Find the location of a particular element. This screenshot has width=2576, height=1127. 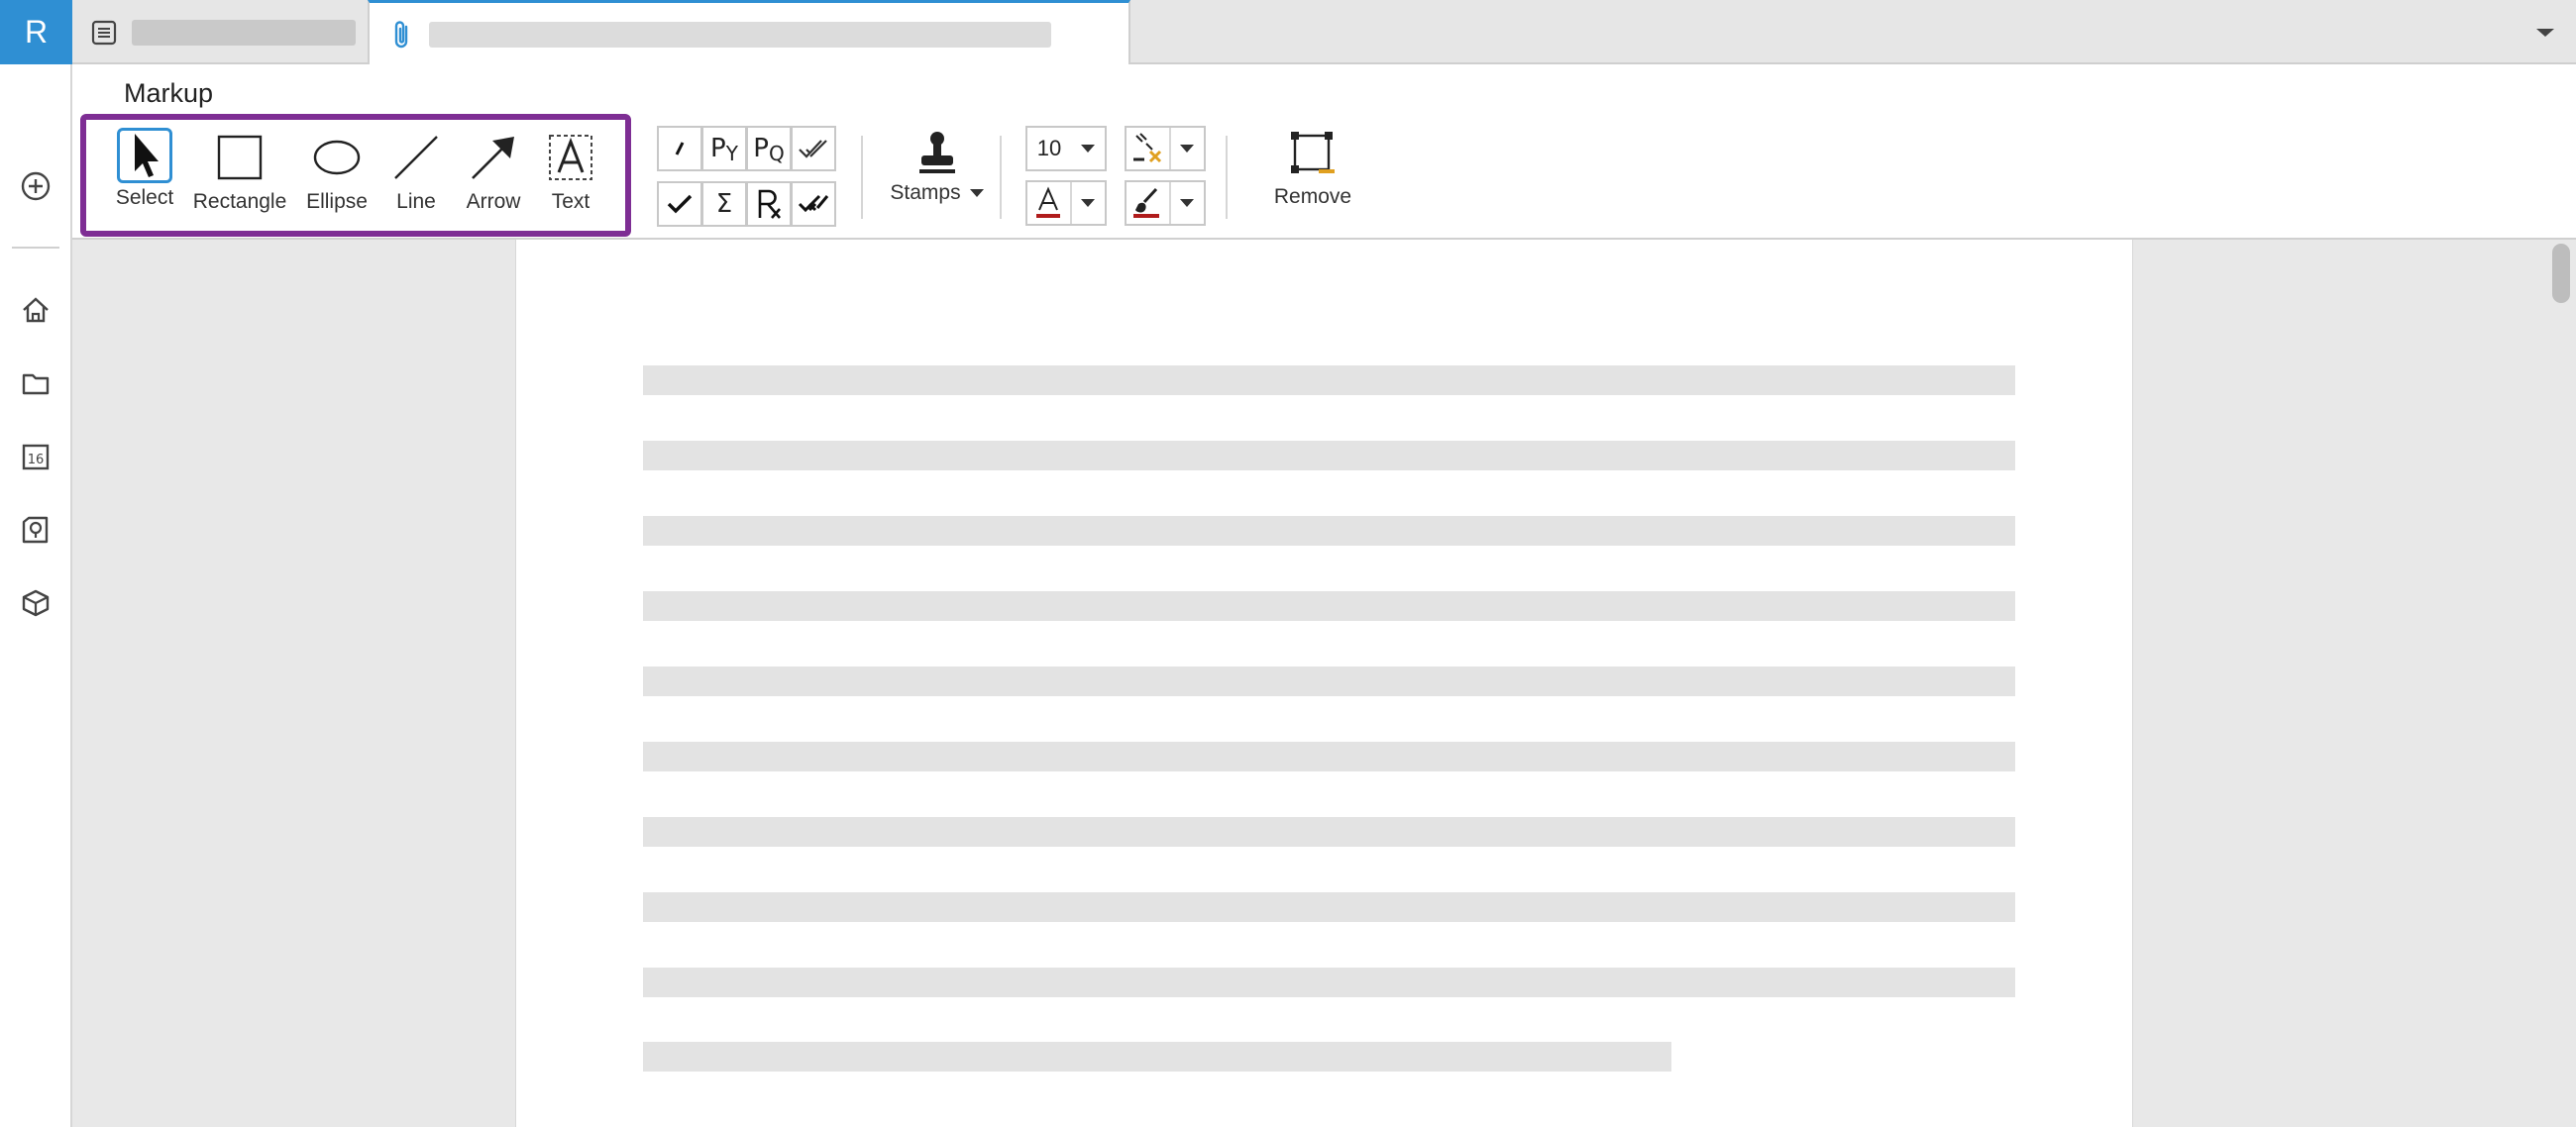

remove-selection-icon is located at coordinates (1313, 153).